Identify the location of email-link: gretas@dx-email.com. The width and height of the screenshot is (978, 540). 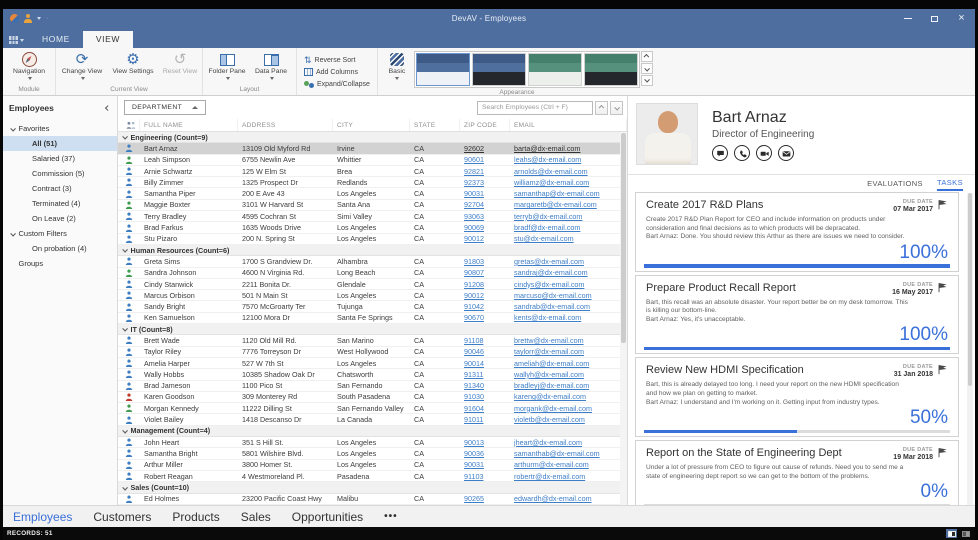
(549, 261).